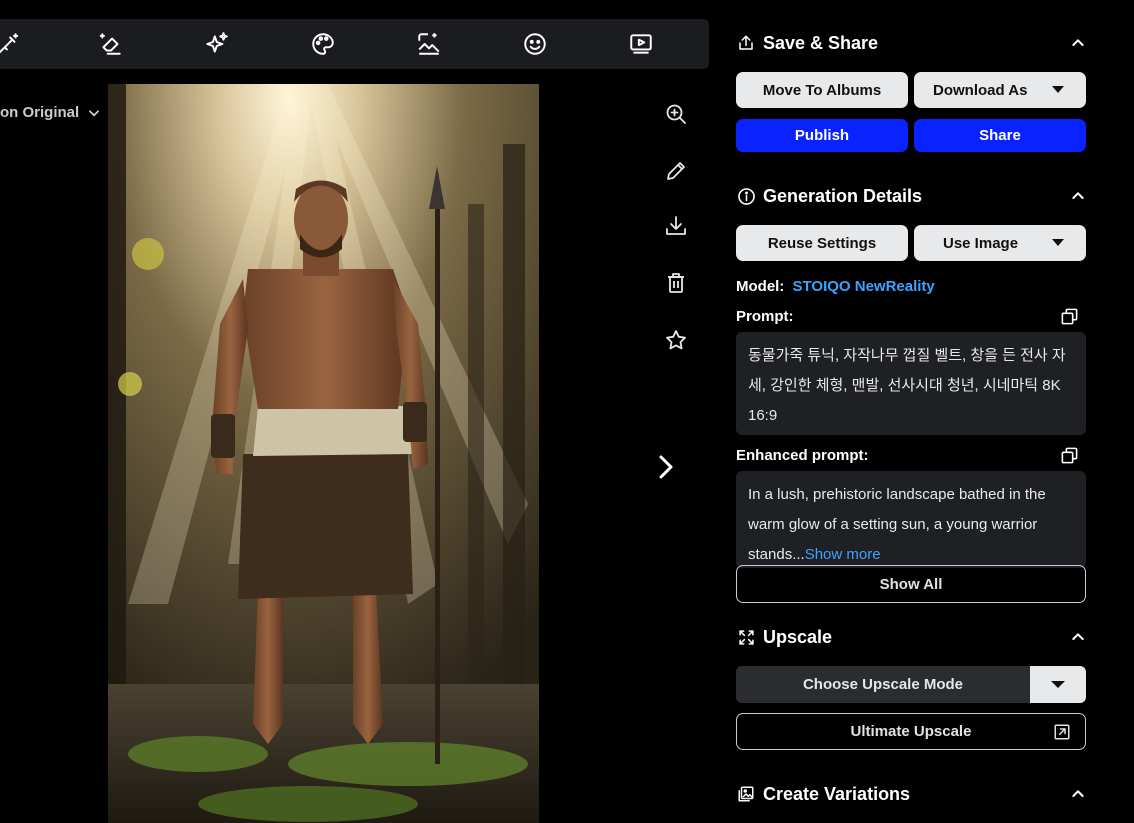  What do you see at coordinates (746, 794) in the screenshot?
I see `images-icon` at bounding box center [746, 794].